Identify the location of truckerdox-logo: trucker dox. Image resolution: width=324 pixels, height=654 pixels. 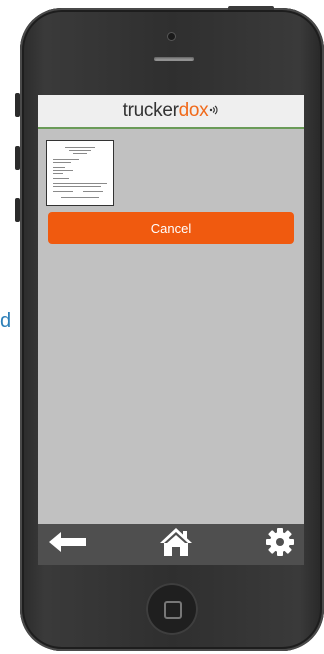
(171, 111).